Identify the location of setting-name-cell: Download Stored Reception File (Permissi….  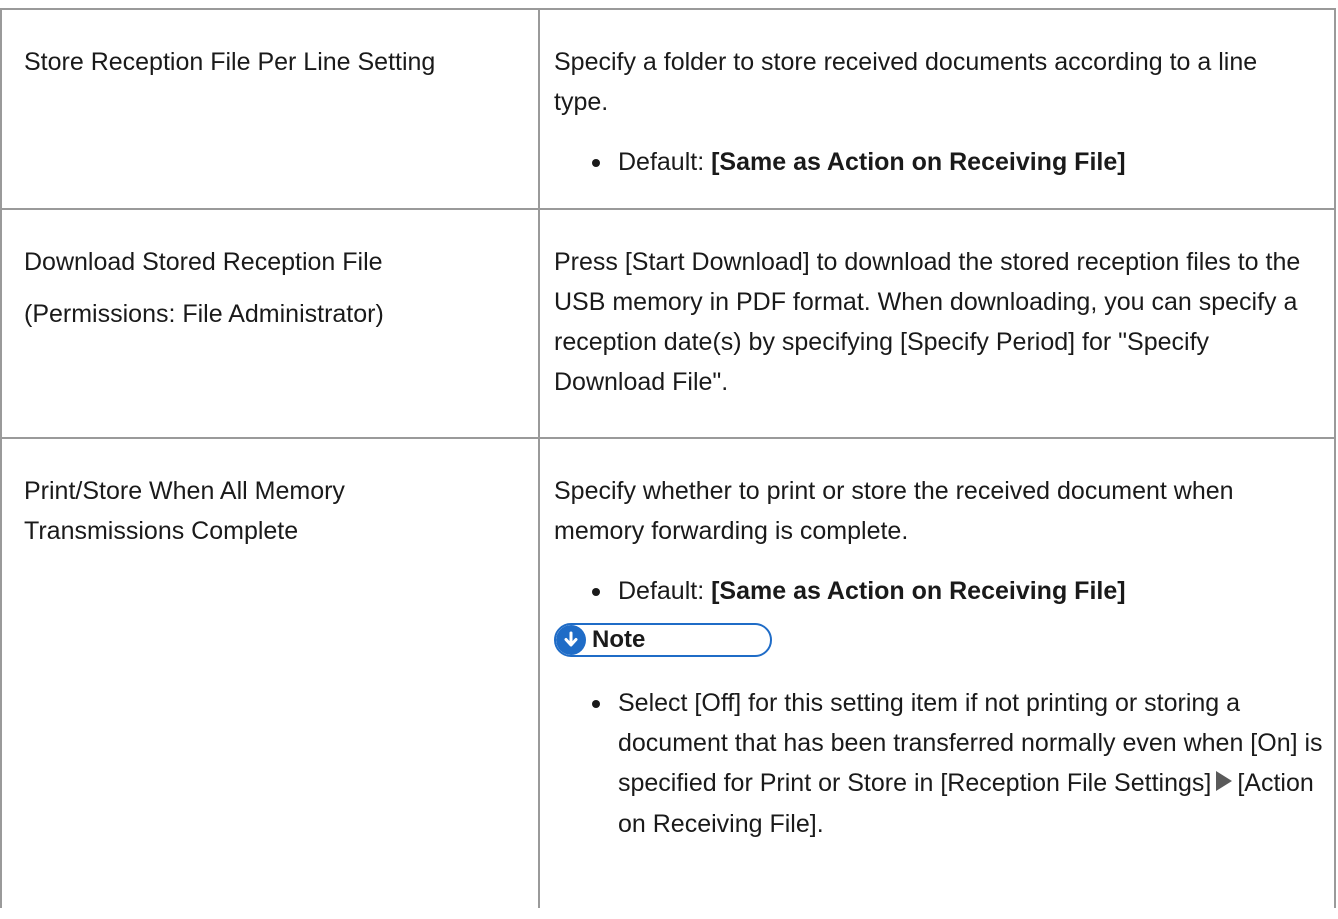
(274, 288).